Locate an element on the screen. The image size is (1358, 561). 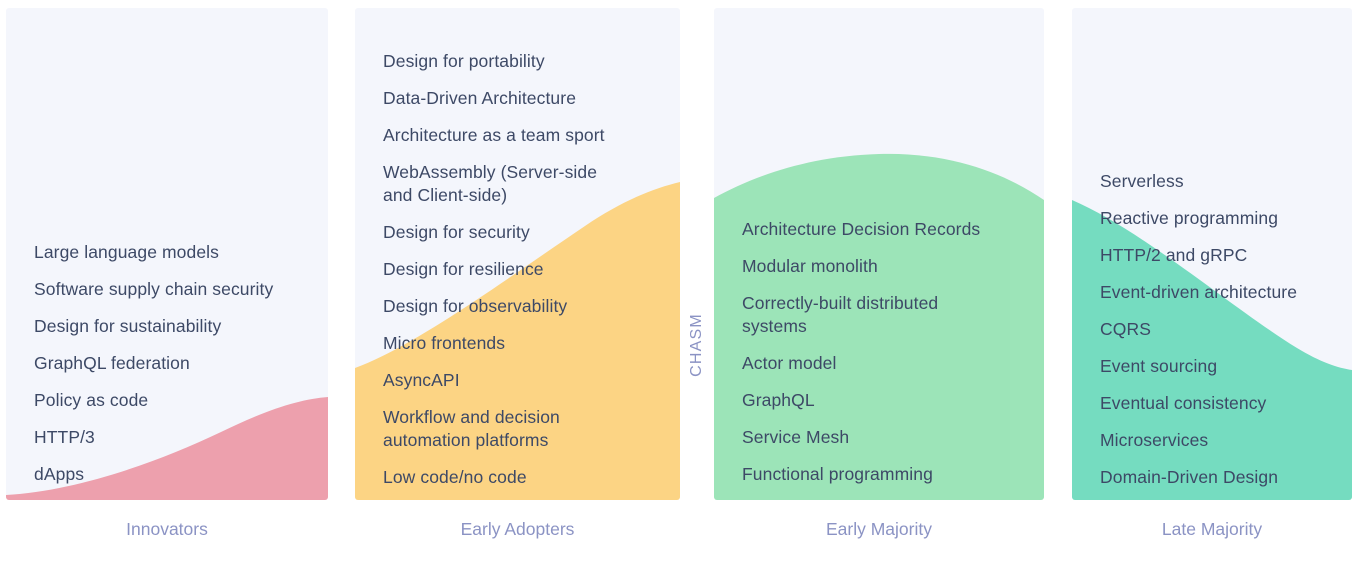
list-item: Event sourcing is located at coordinates (1159, 366).